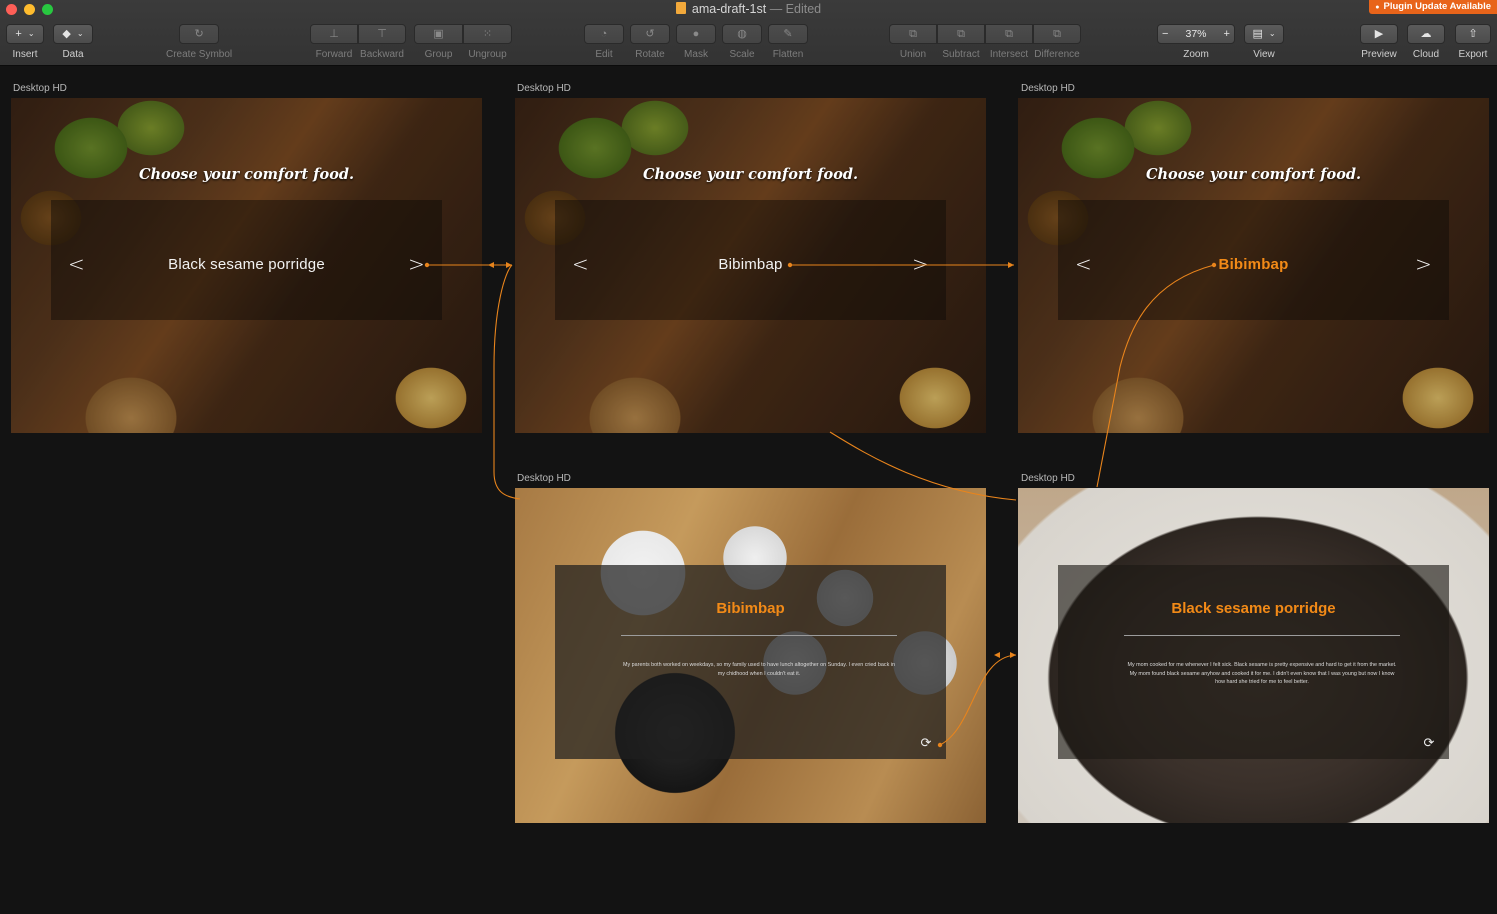 Image resolution: width=1497 pixels, height=914 pixels. I want to click on document-status: — Edited, so click(795, 9).